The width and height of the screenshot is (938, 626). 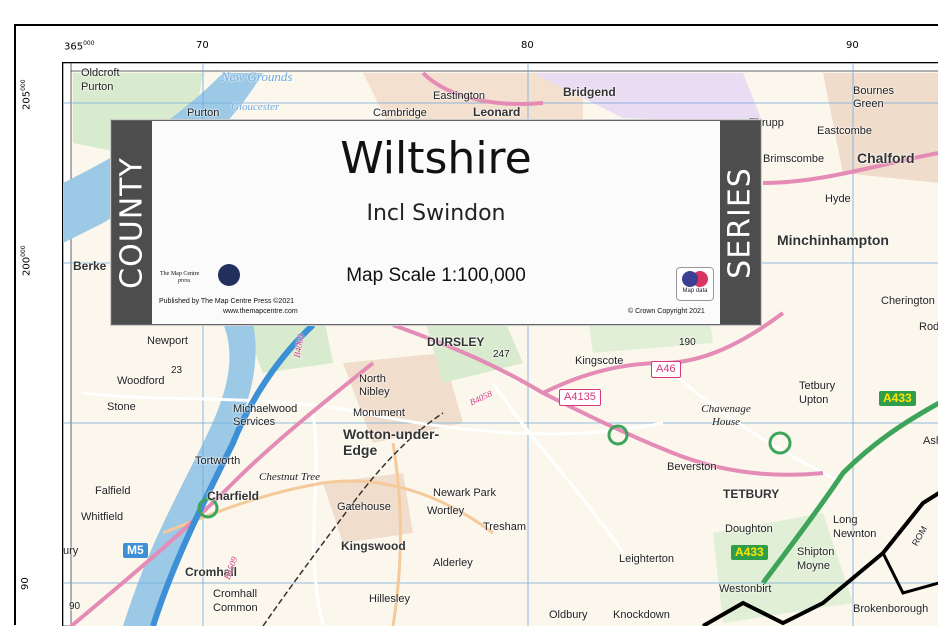 What do you see at coordinates (177, 370) in the screenshot?
I see `spot-height-23: 23` at bounding box center [177, 370].